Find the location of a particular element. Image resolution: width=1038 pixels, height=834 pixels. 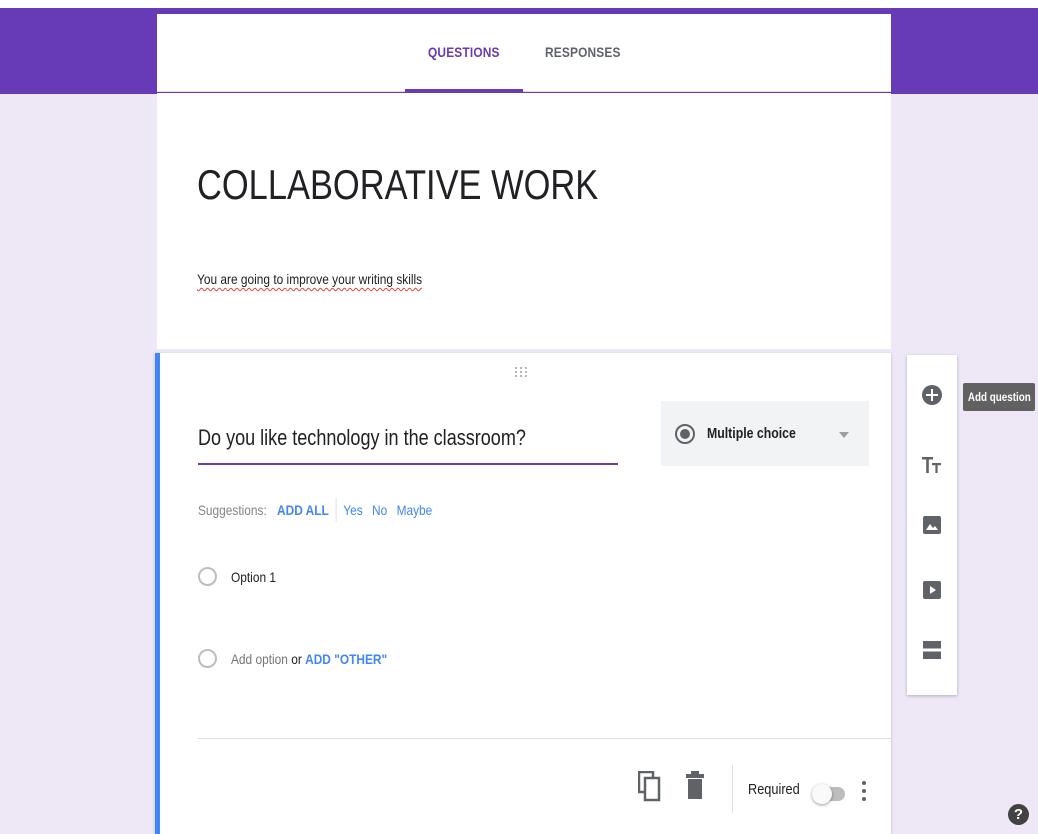

title-text-icon is located at coordinates (932, 465).